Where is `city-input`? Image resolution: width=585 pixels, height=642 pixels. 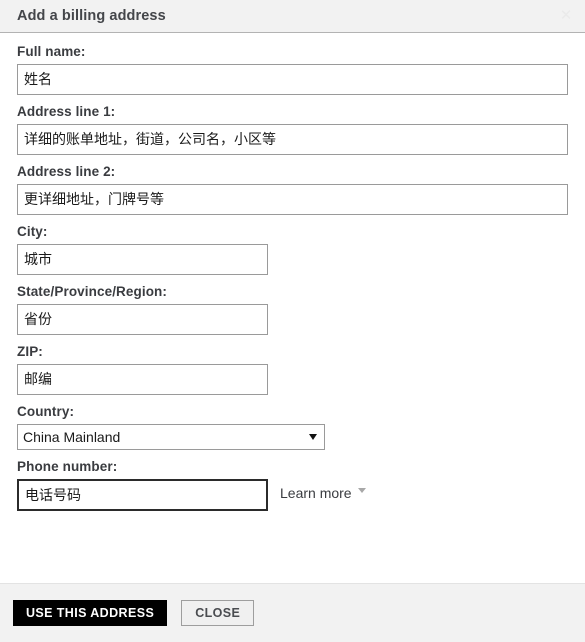
city-input is located at coordinates (142, 259).